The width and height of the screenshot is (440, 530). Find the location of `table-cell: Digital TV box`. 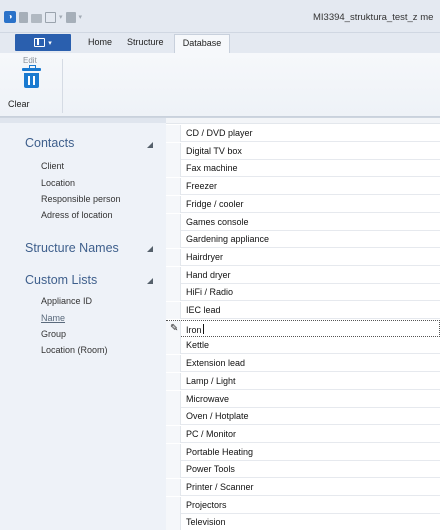

table-cell: Digital TV box is located at coordinates (214, 151).